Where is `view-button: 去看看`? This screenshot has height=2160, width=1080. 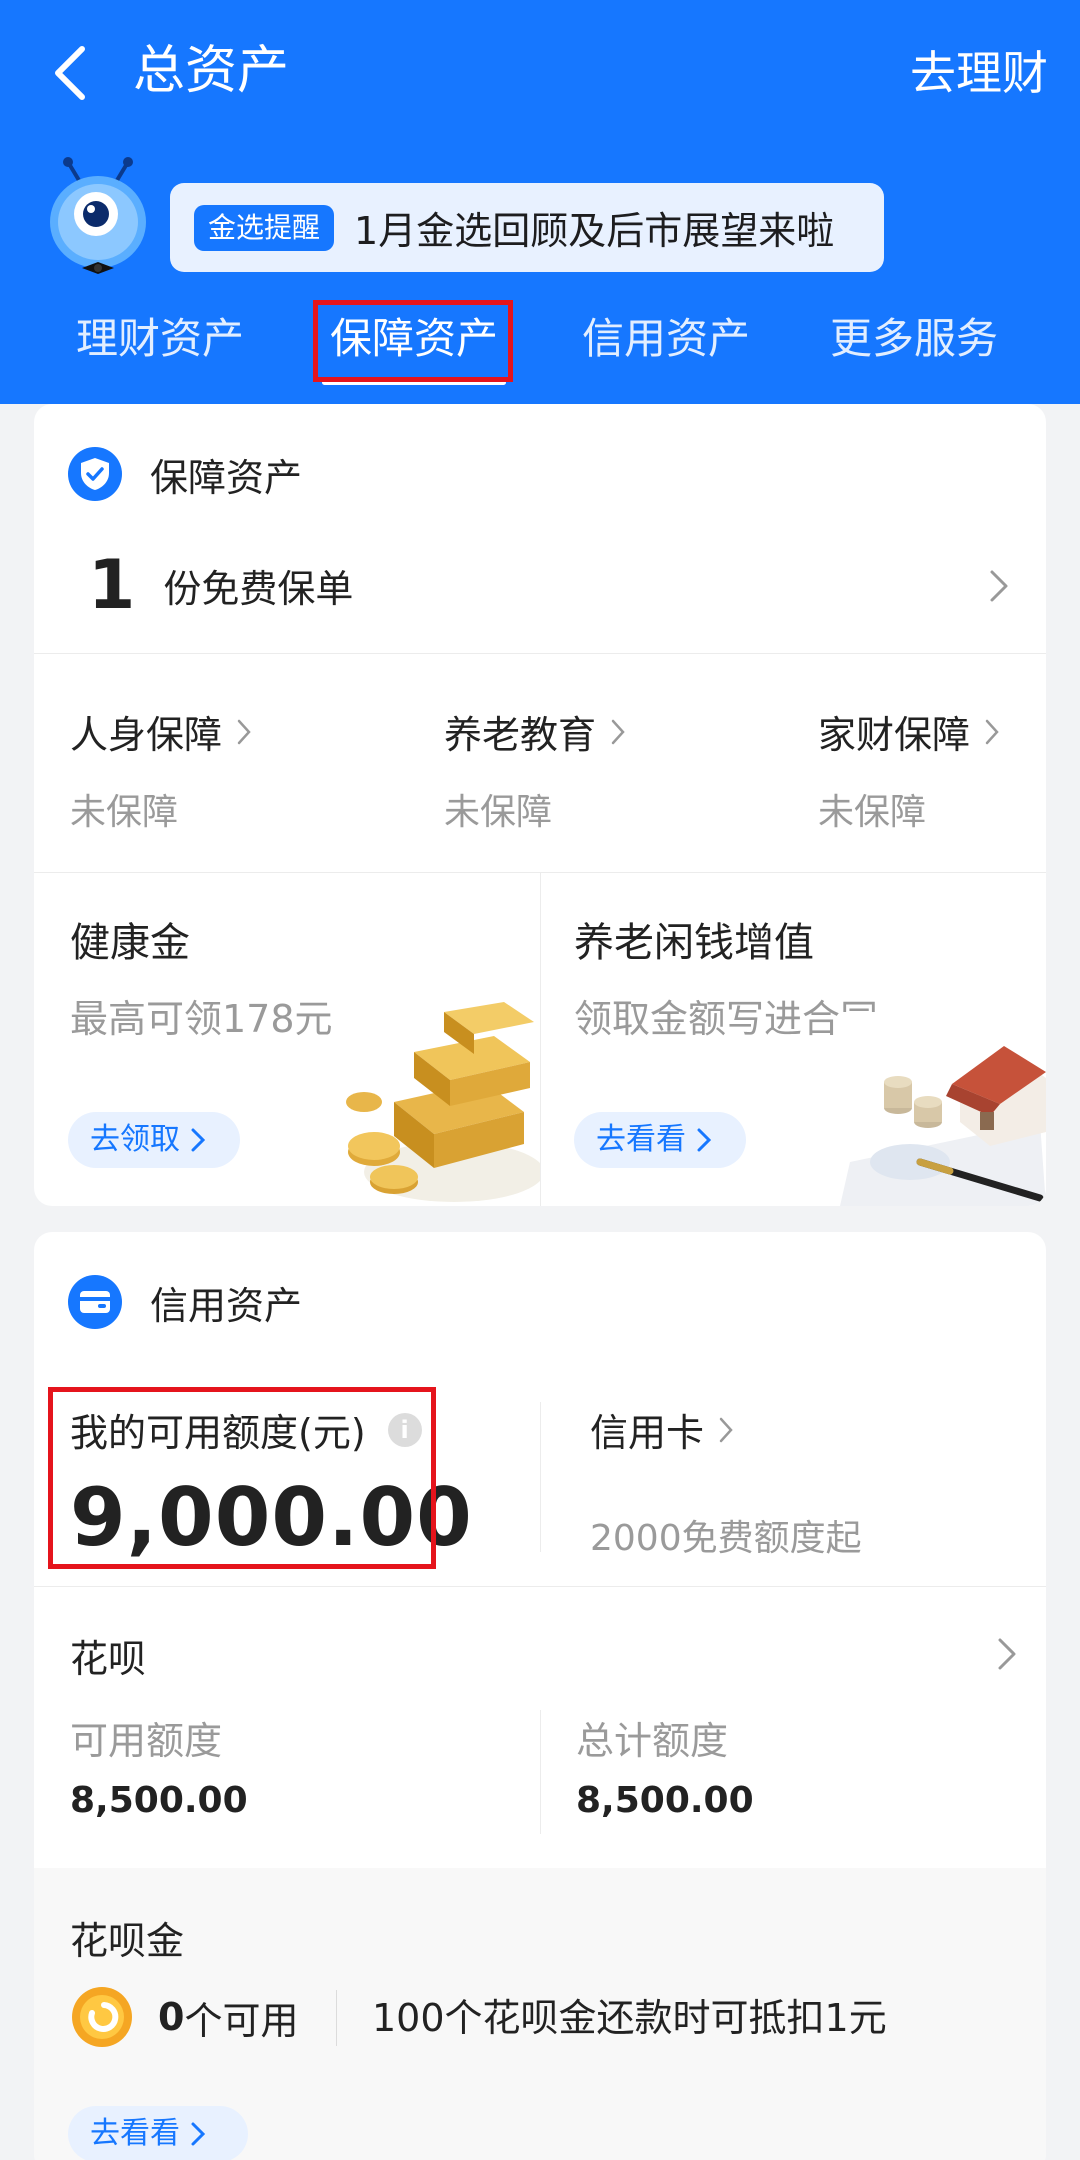
view-button: 去看看 is located at coordinates (660, 1140).